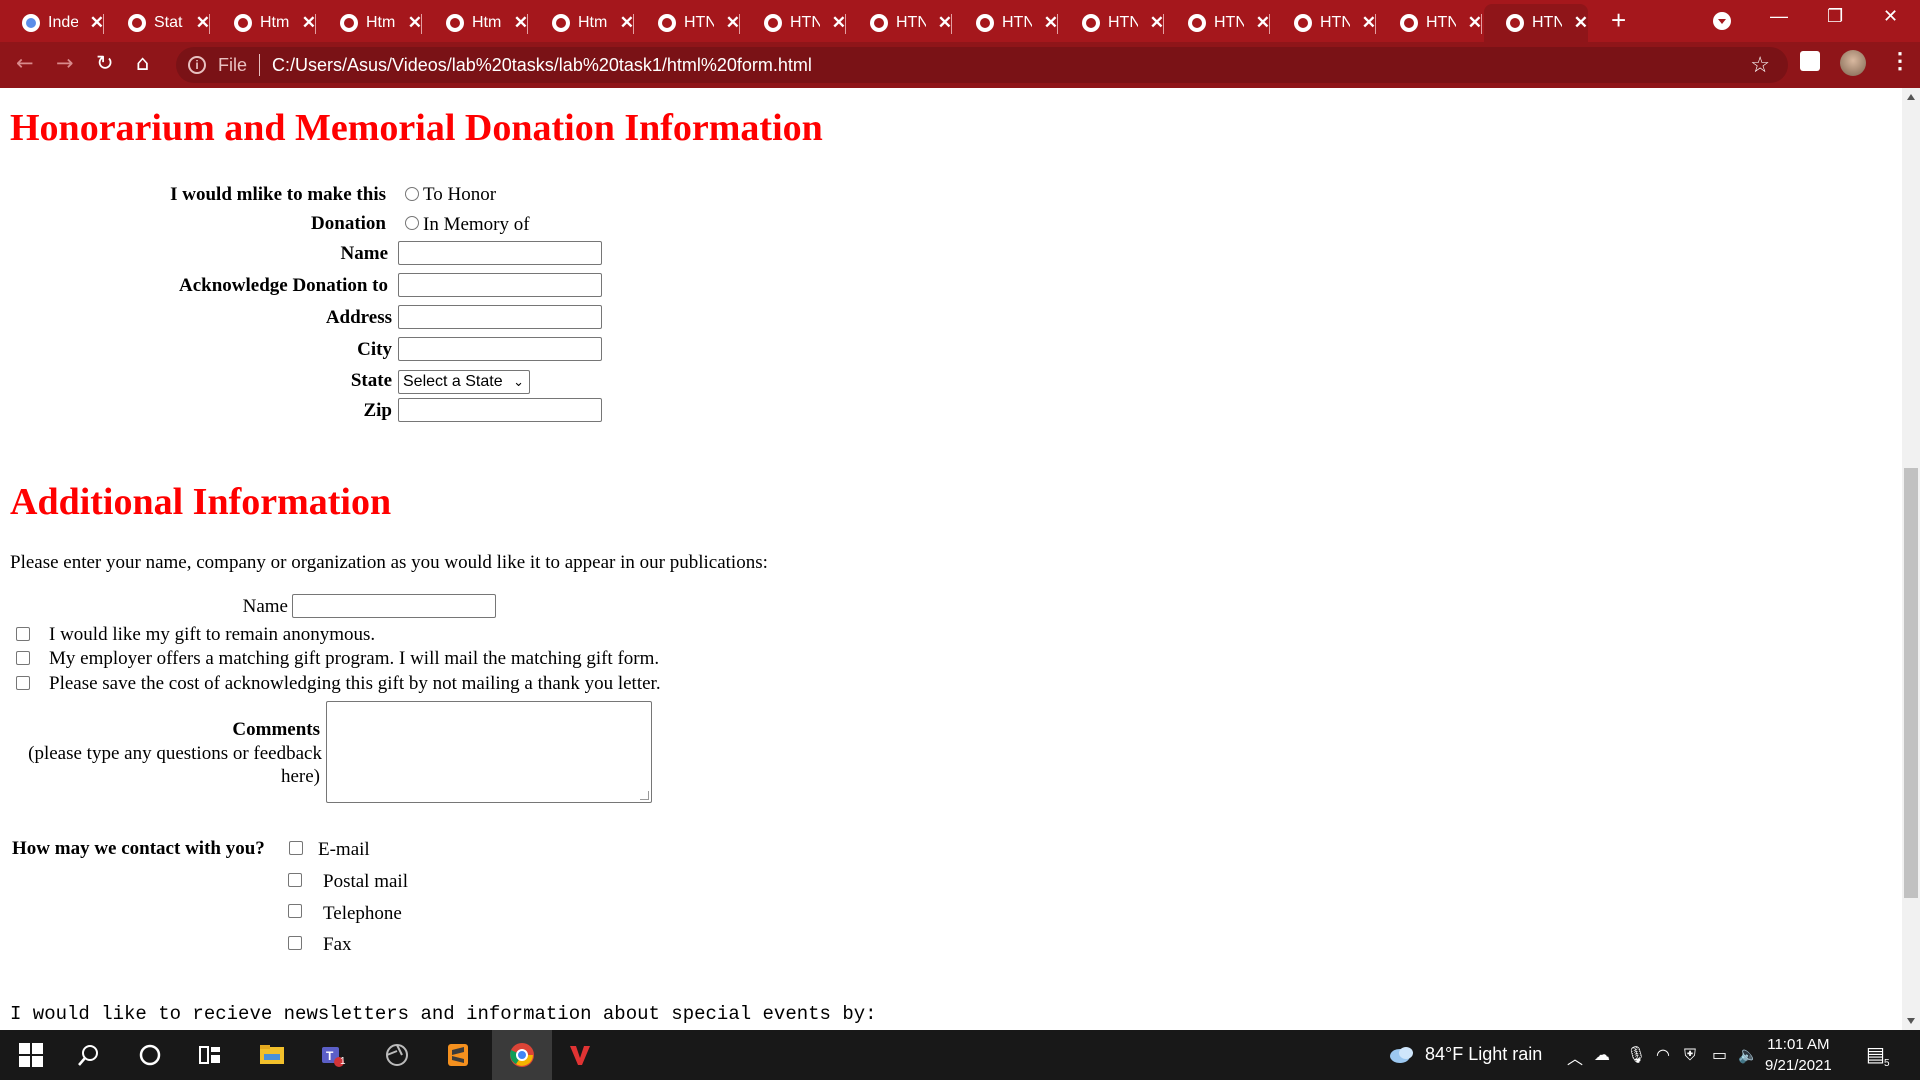 Image resolution: width=1920 pixels, height=1080 pixels. I want to click on clock-time: 11:01 AM, so click(1798, 1044).